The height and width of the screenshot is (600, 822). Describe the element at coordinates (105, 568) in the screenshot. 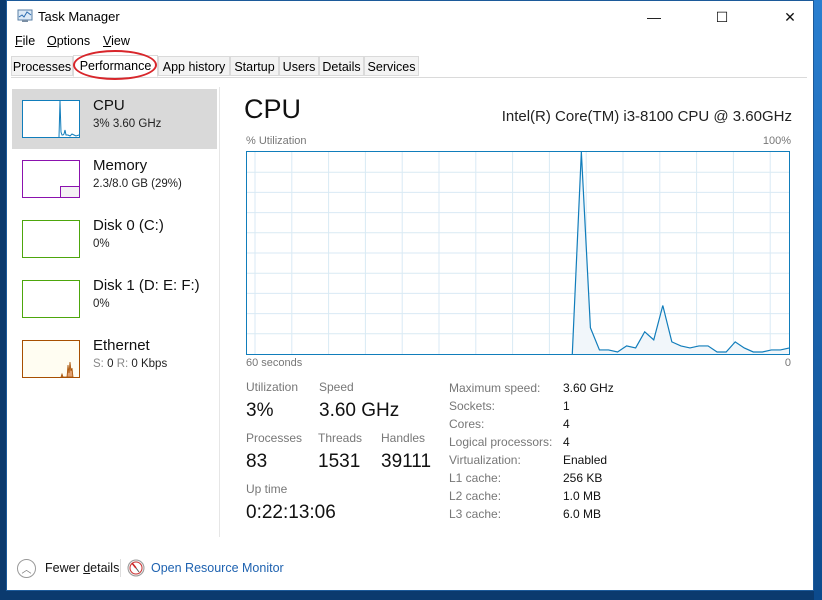

I see `fewer-details-label-rest: etails` at that location.